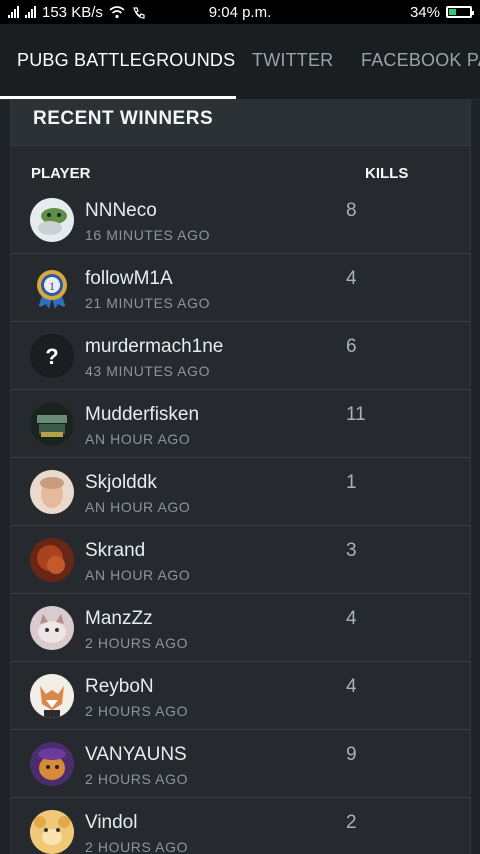 Image resolution: width=480 pixels, height=854 pixels. Describe the element at coordinates (52, 424) in the screenshot. I see `tank-avatar` at that location.